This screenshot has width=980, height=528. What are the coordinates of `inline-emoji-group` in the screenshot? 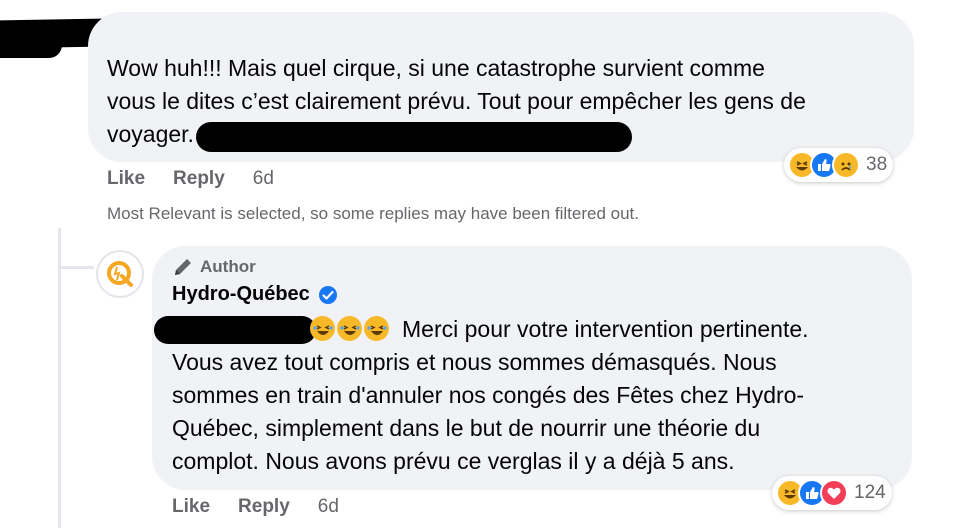 It's located at (349, 328).